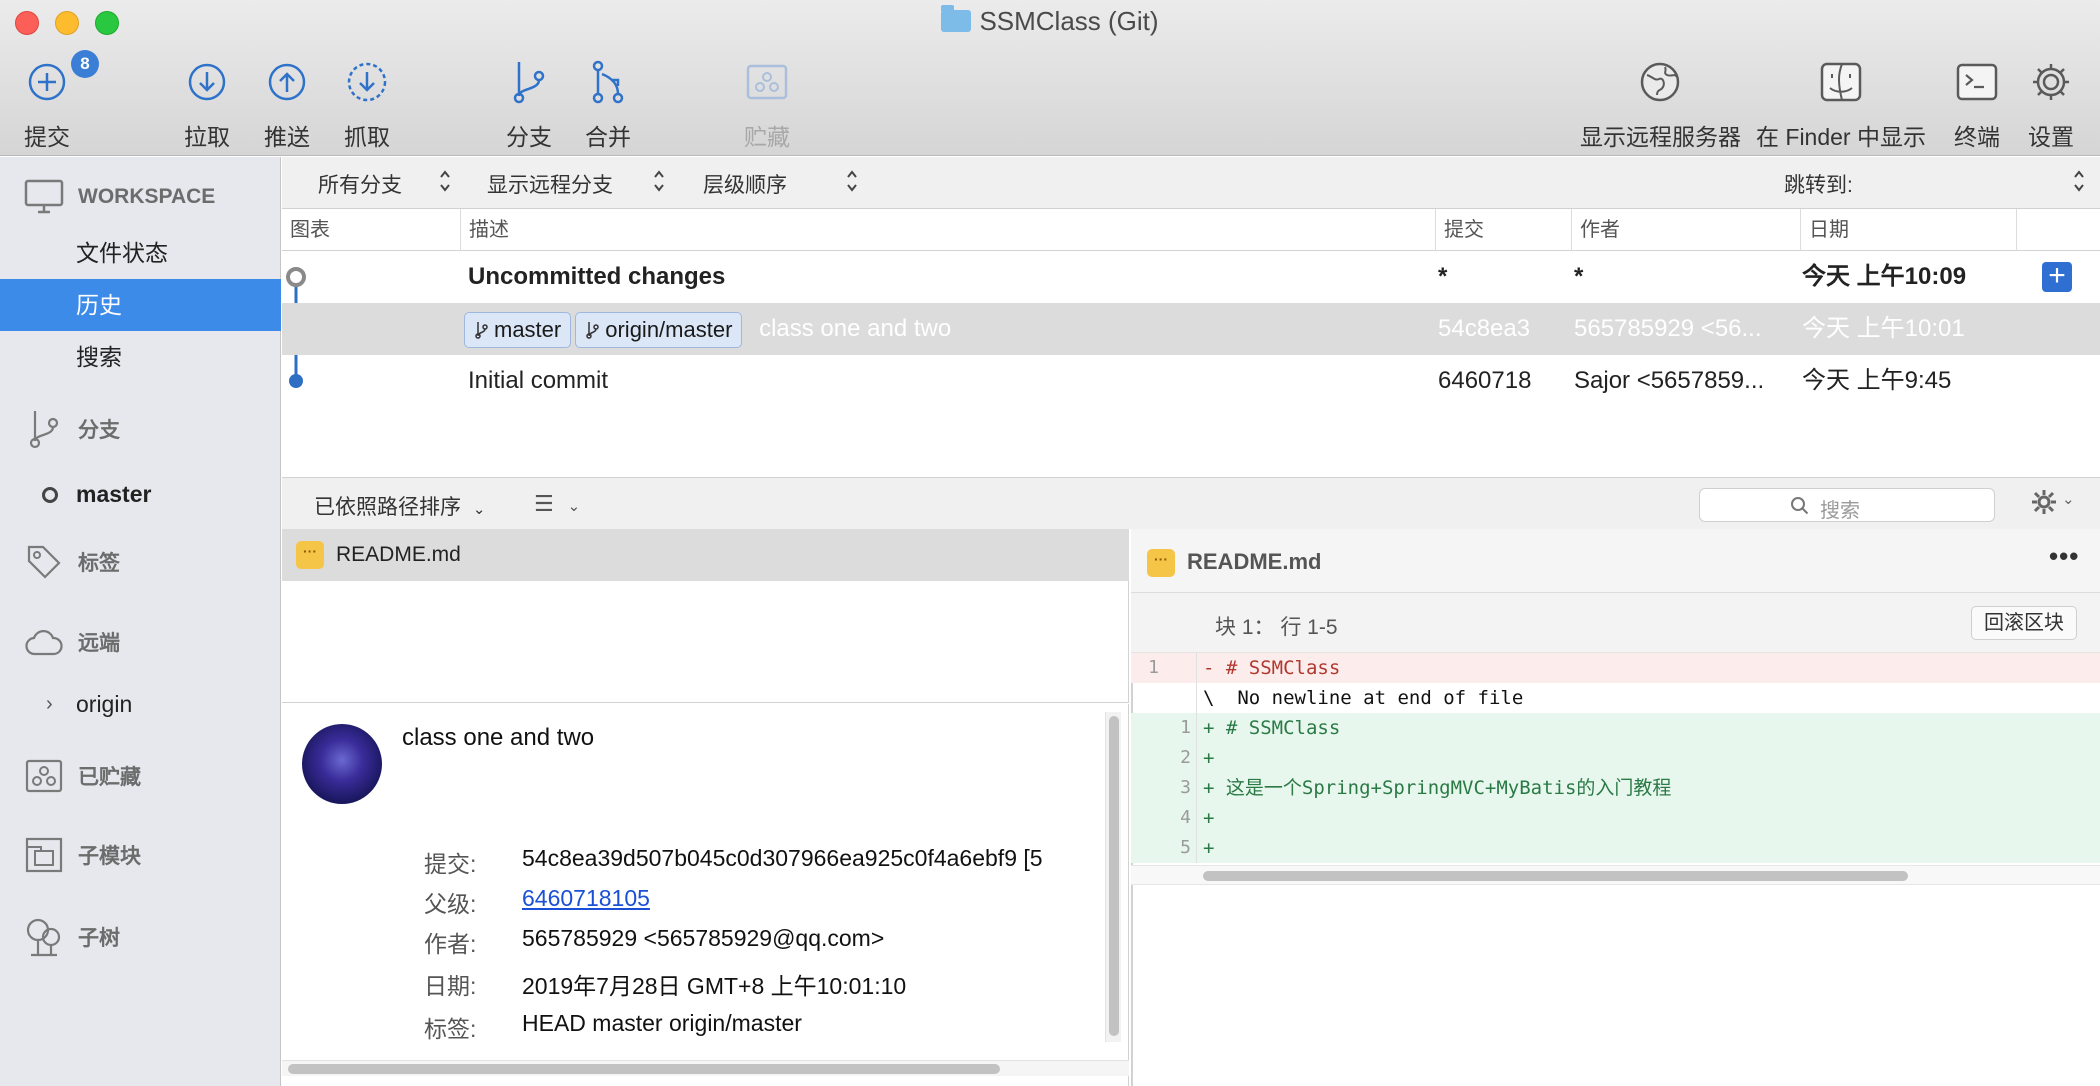 Image resolution: width=2100 pixels, height=1086 pixels. What do you see at coordinates (360, 184) in the screenshot?
I see `branch-filter-select: 所有分支` at bounding box center [360, 184].